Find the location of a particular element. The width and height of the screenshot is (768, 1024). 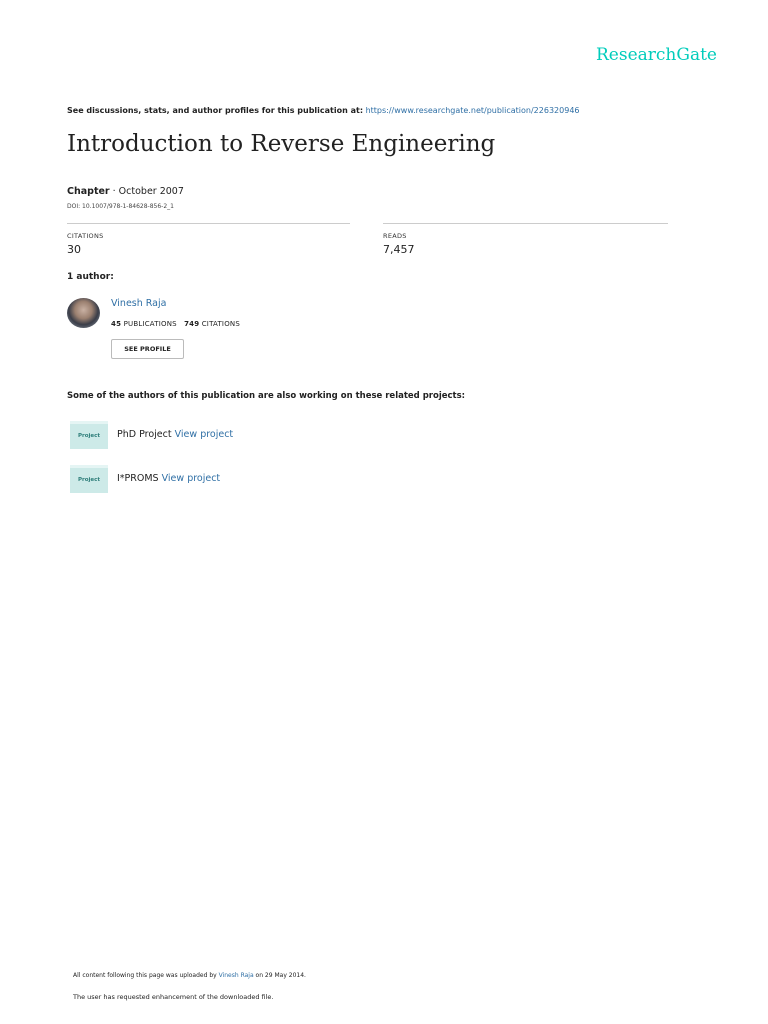

authors-heading: 1 author: is located at coordinates (90, 277).